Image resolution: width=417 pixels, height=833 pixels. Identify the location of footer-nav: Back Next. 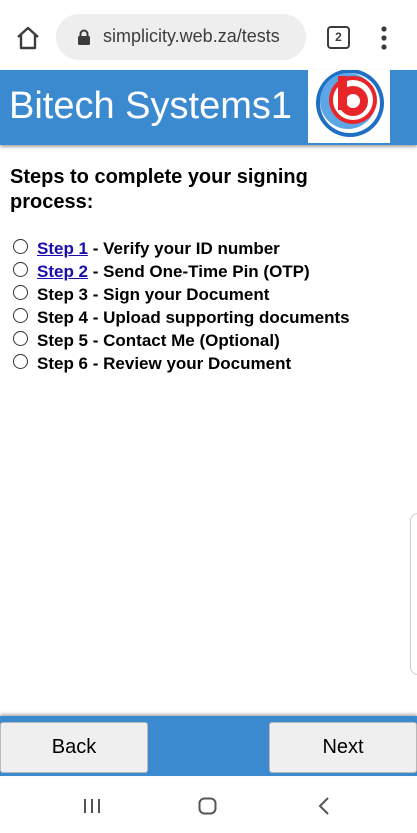
(208, 746).